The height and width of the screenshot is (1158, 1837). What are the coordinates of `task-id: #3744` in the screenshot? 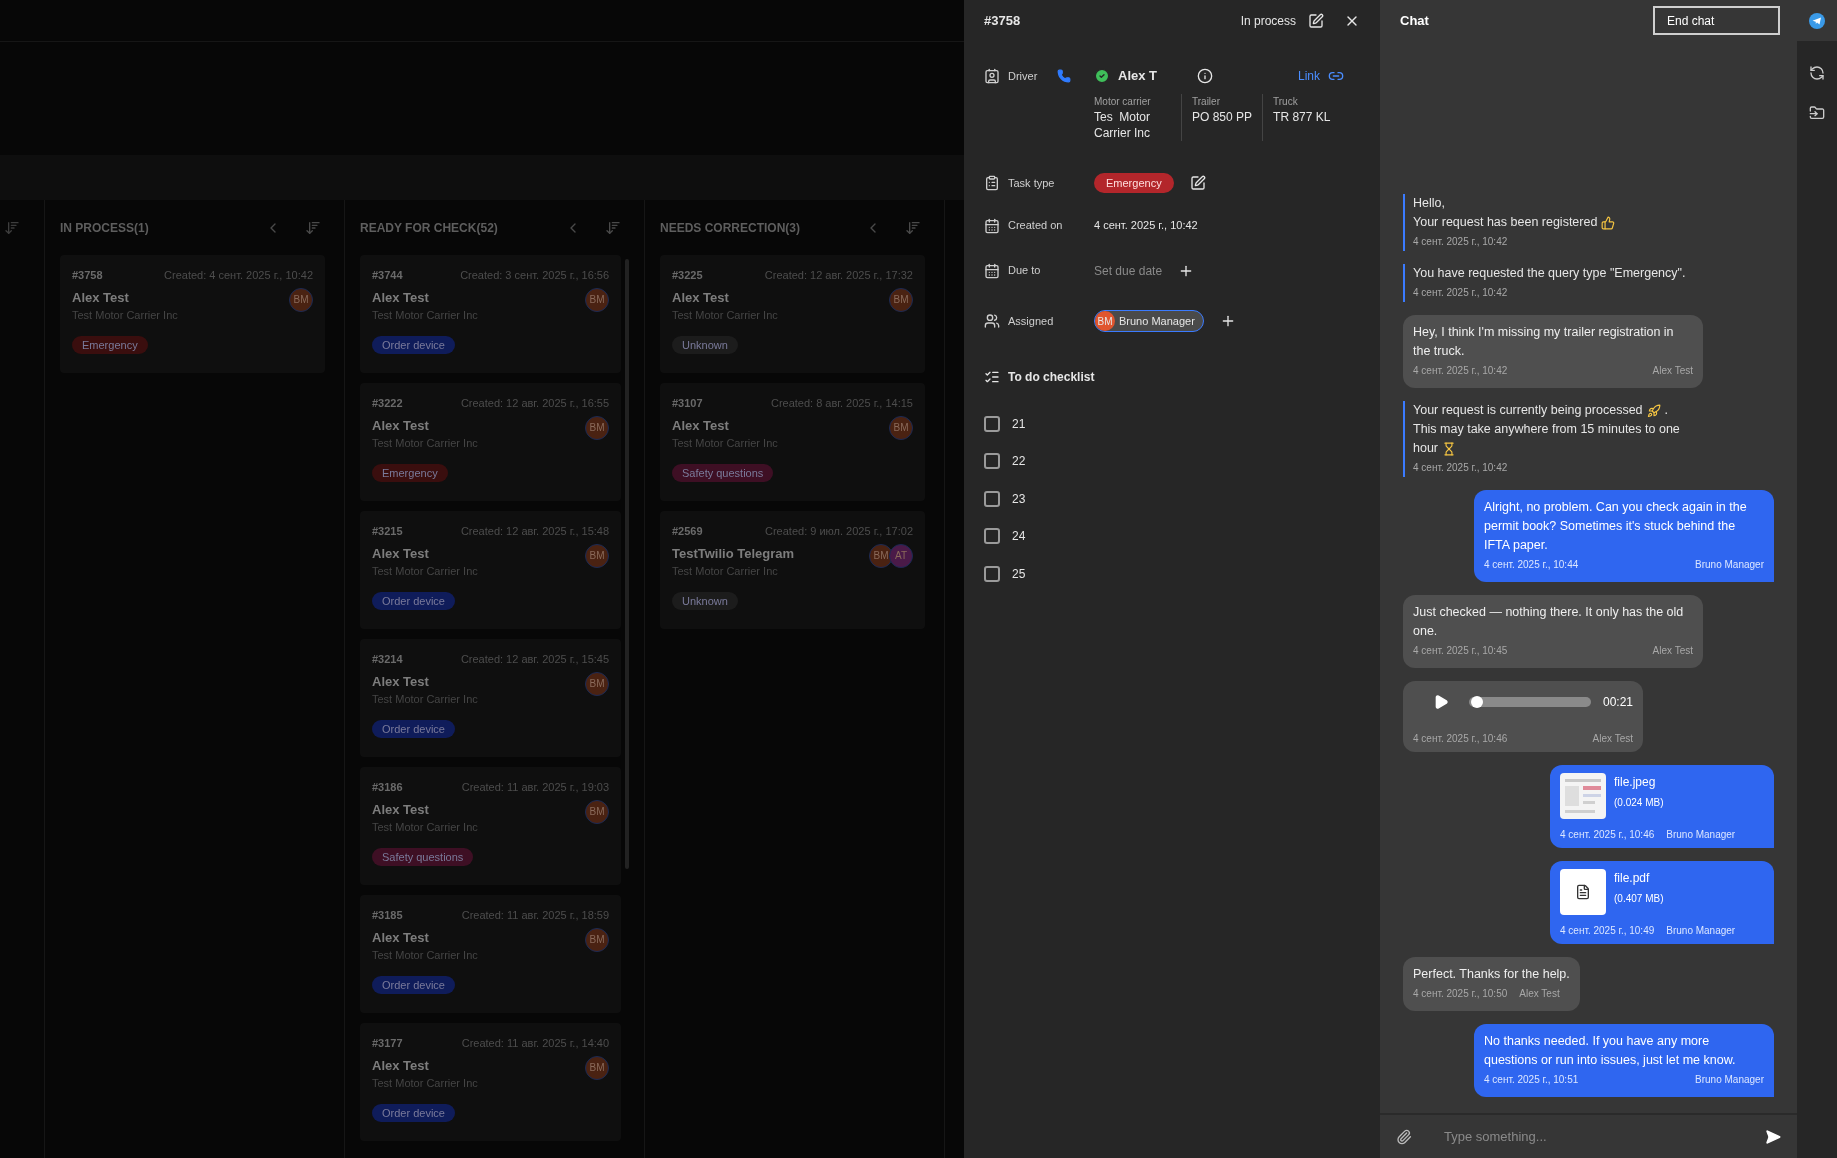 It's located at (387, 275).